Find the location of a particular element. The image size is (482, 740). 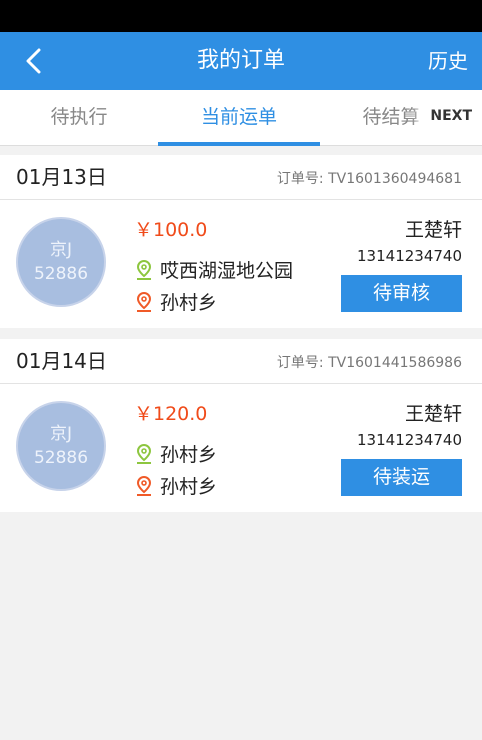

order-date: 01月13日 is located at coordinates (61, 177).